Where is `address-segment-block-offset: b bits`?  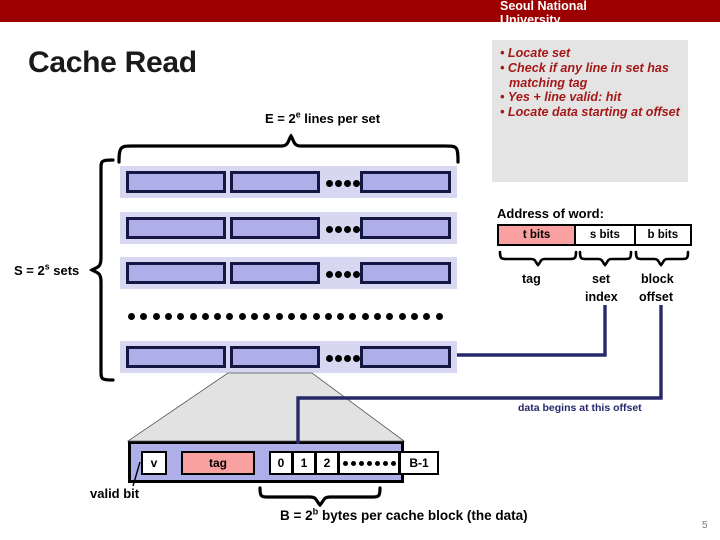
address-segment-block-offset: b bits is located at coordinates (663, 235).